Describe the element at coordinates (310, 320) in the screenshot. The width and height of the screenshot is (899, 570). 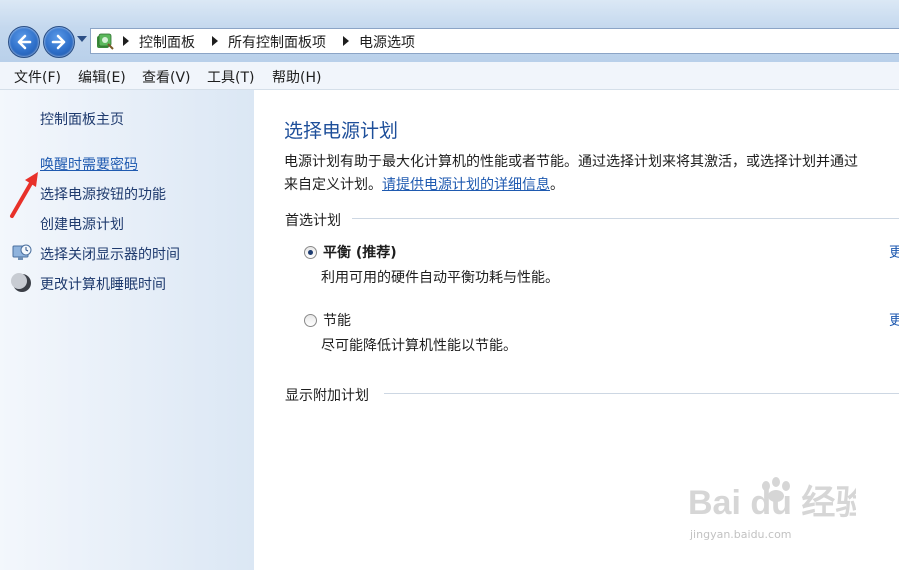
I see `power-saver-plan-radio` at that location.